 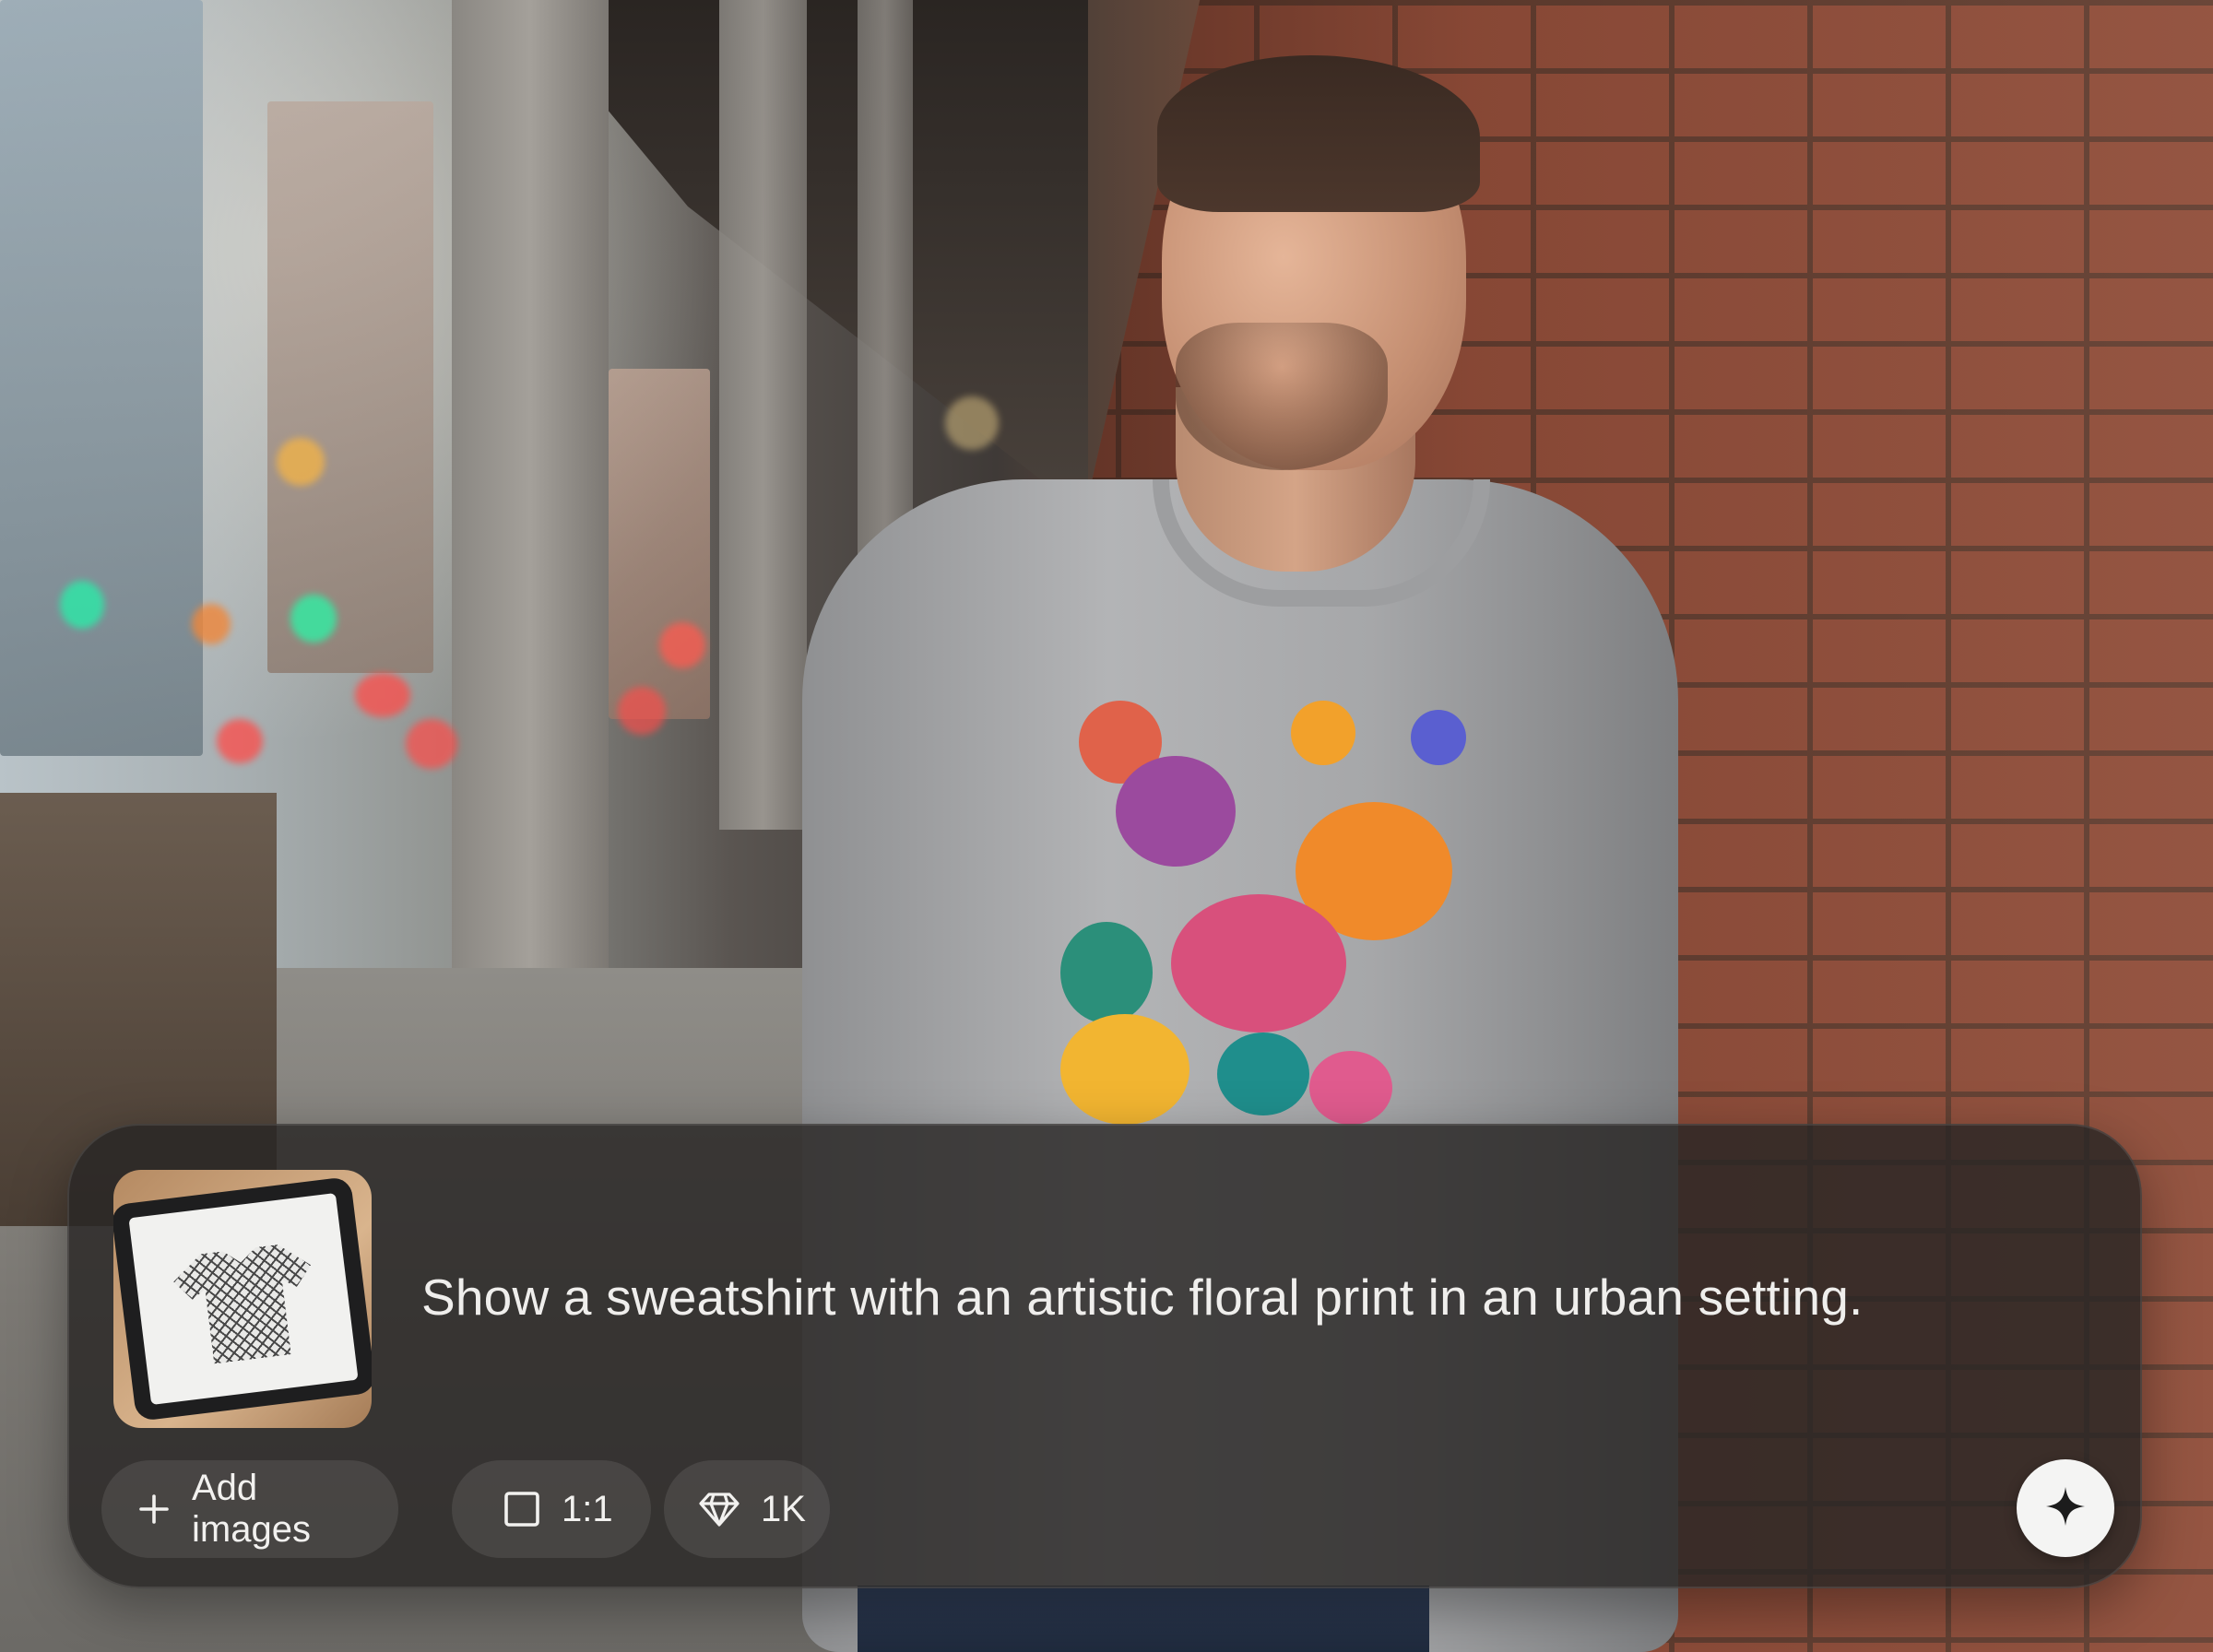 I want to click on add-images-label: Add images, so click(x=251, y=1509).